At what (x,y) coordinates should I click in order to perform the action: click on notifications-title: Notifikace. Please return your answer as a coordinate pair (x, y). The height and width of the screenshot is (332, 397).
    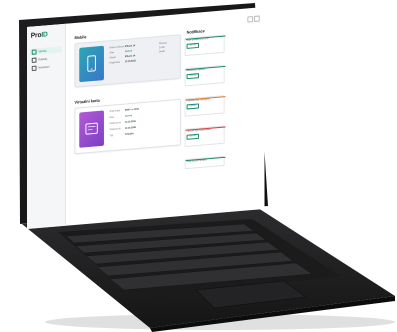
    Looking at the image, I should click on (195, 31).